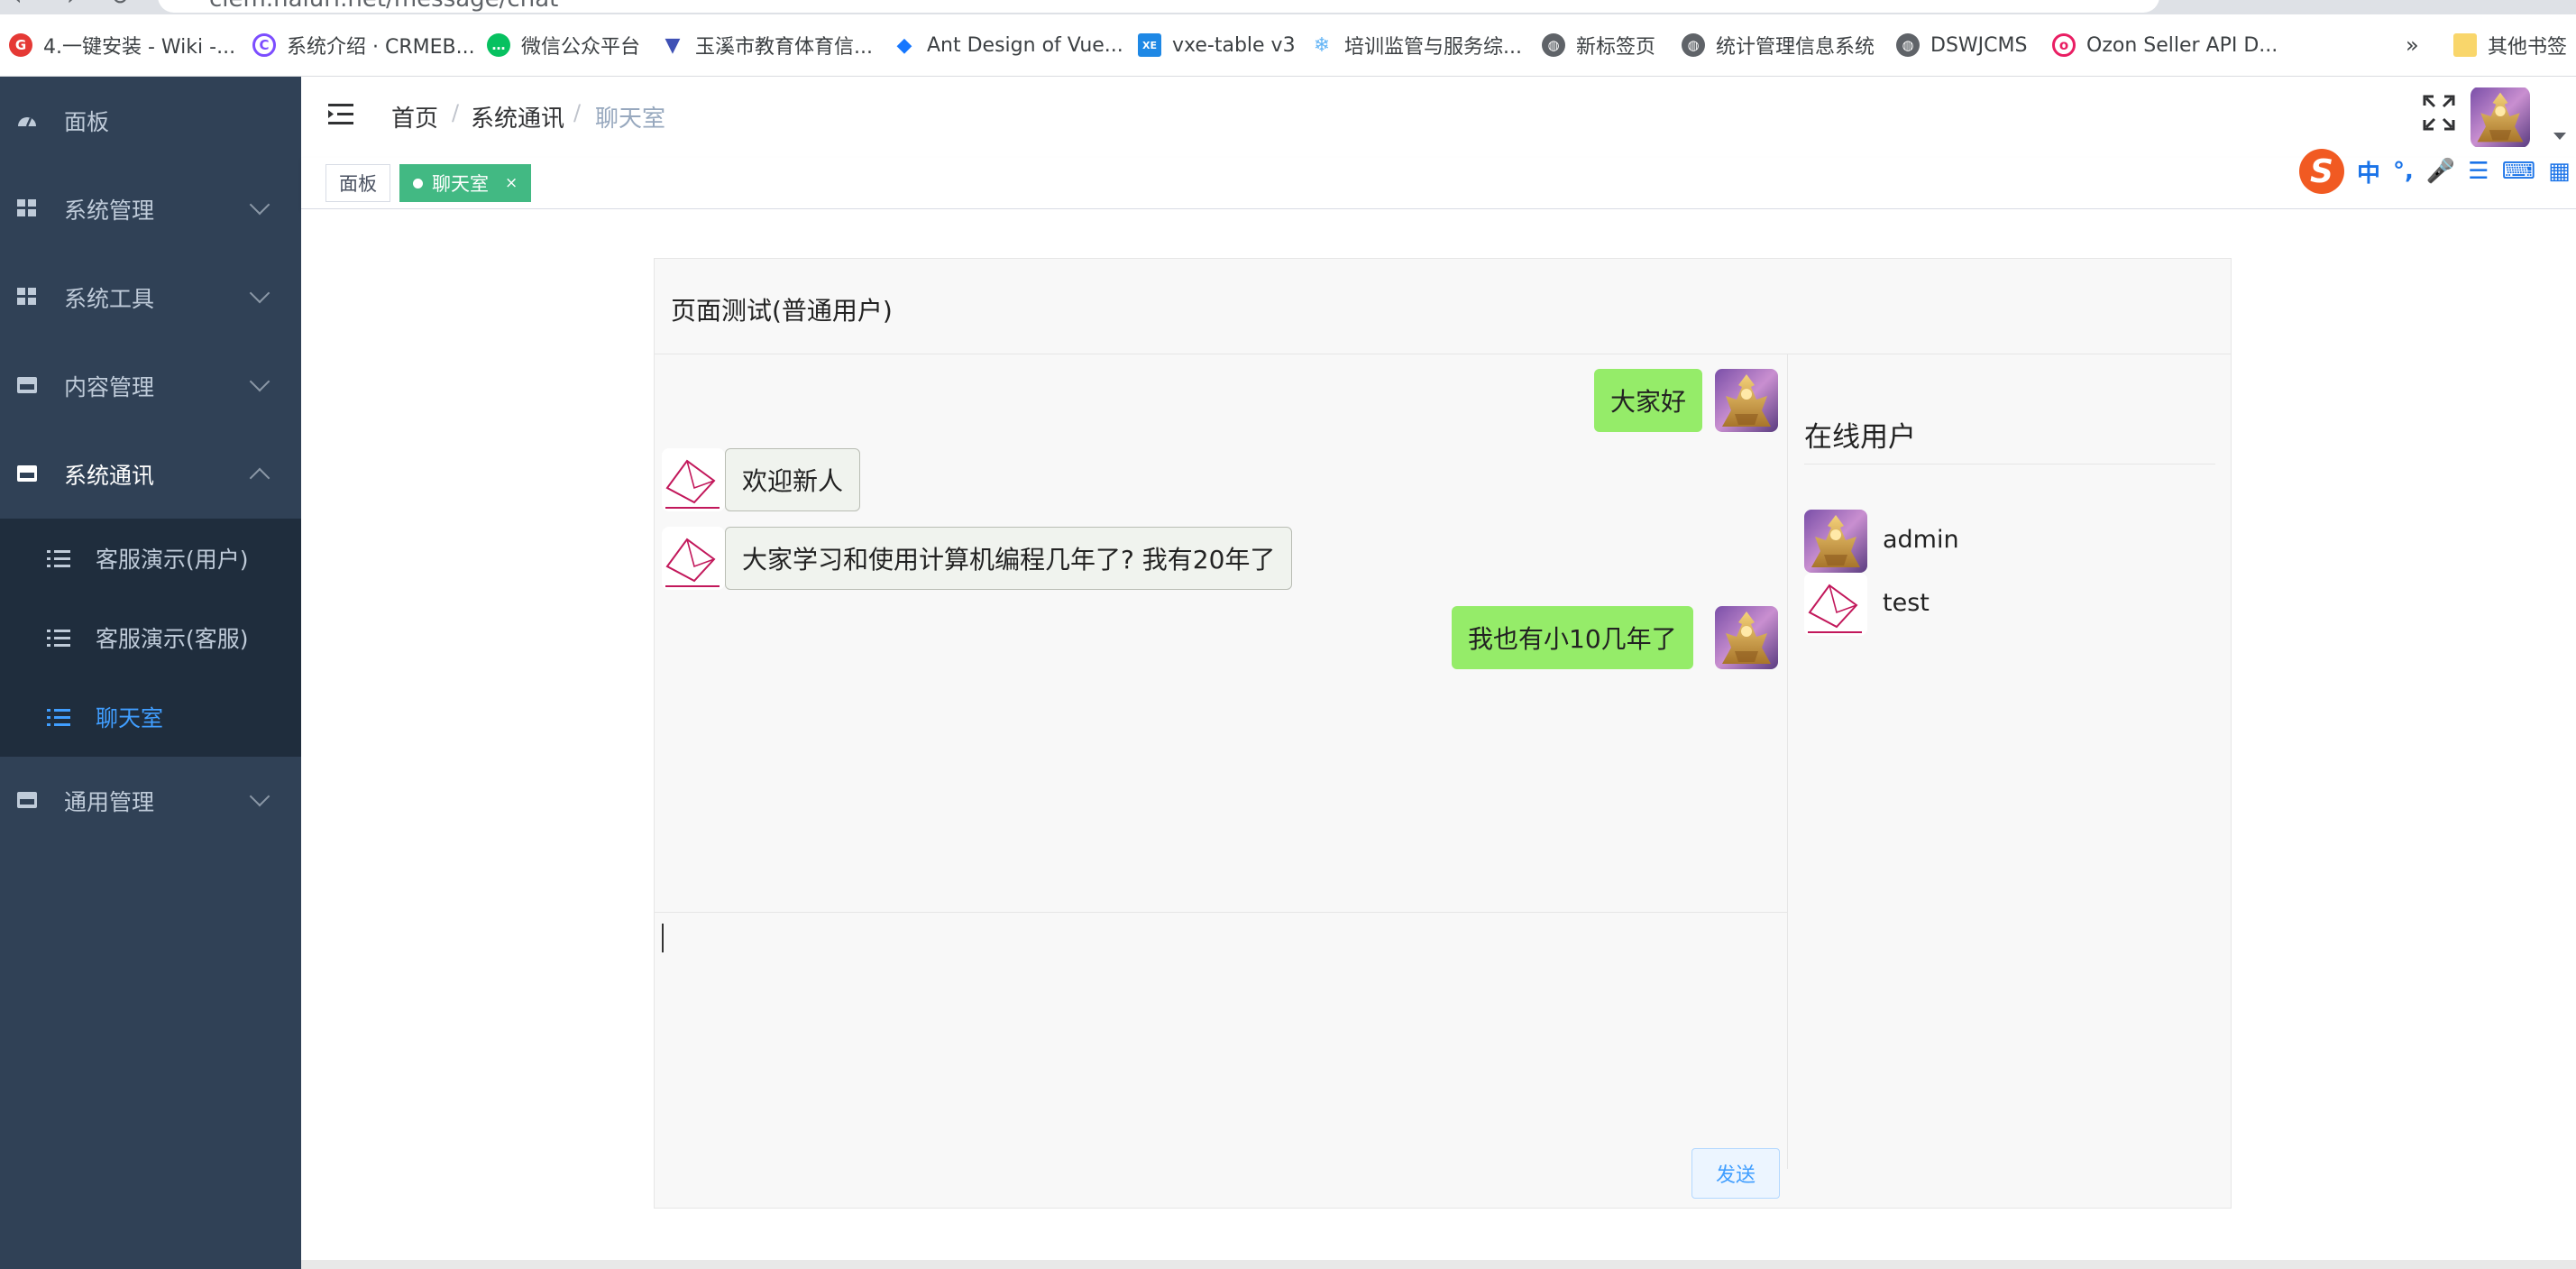 This screenshot has height=1269, width=2576. What do you see at coordinates (264, 45) in the screenshot?
I see `c-logo-icon: C` at bounding box center [264, 45].